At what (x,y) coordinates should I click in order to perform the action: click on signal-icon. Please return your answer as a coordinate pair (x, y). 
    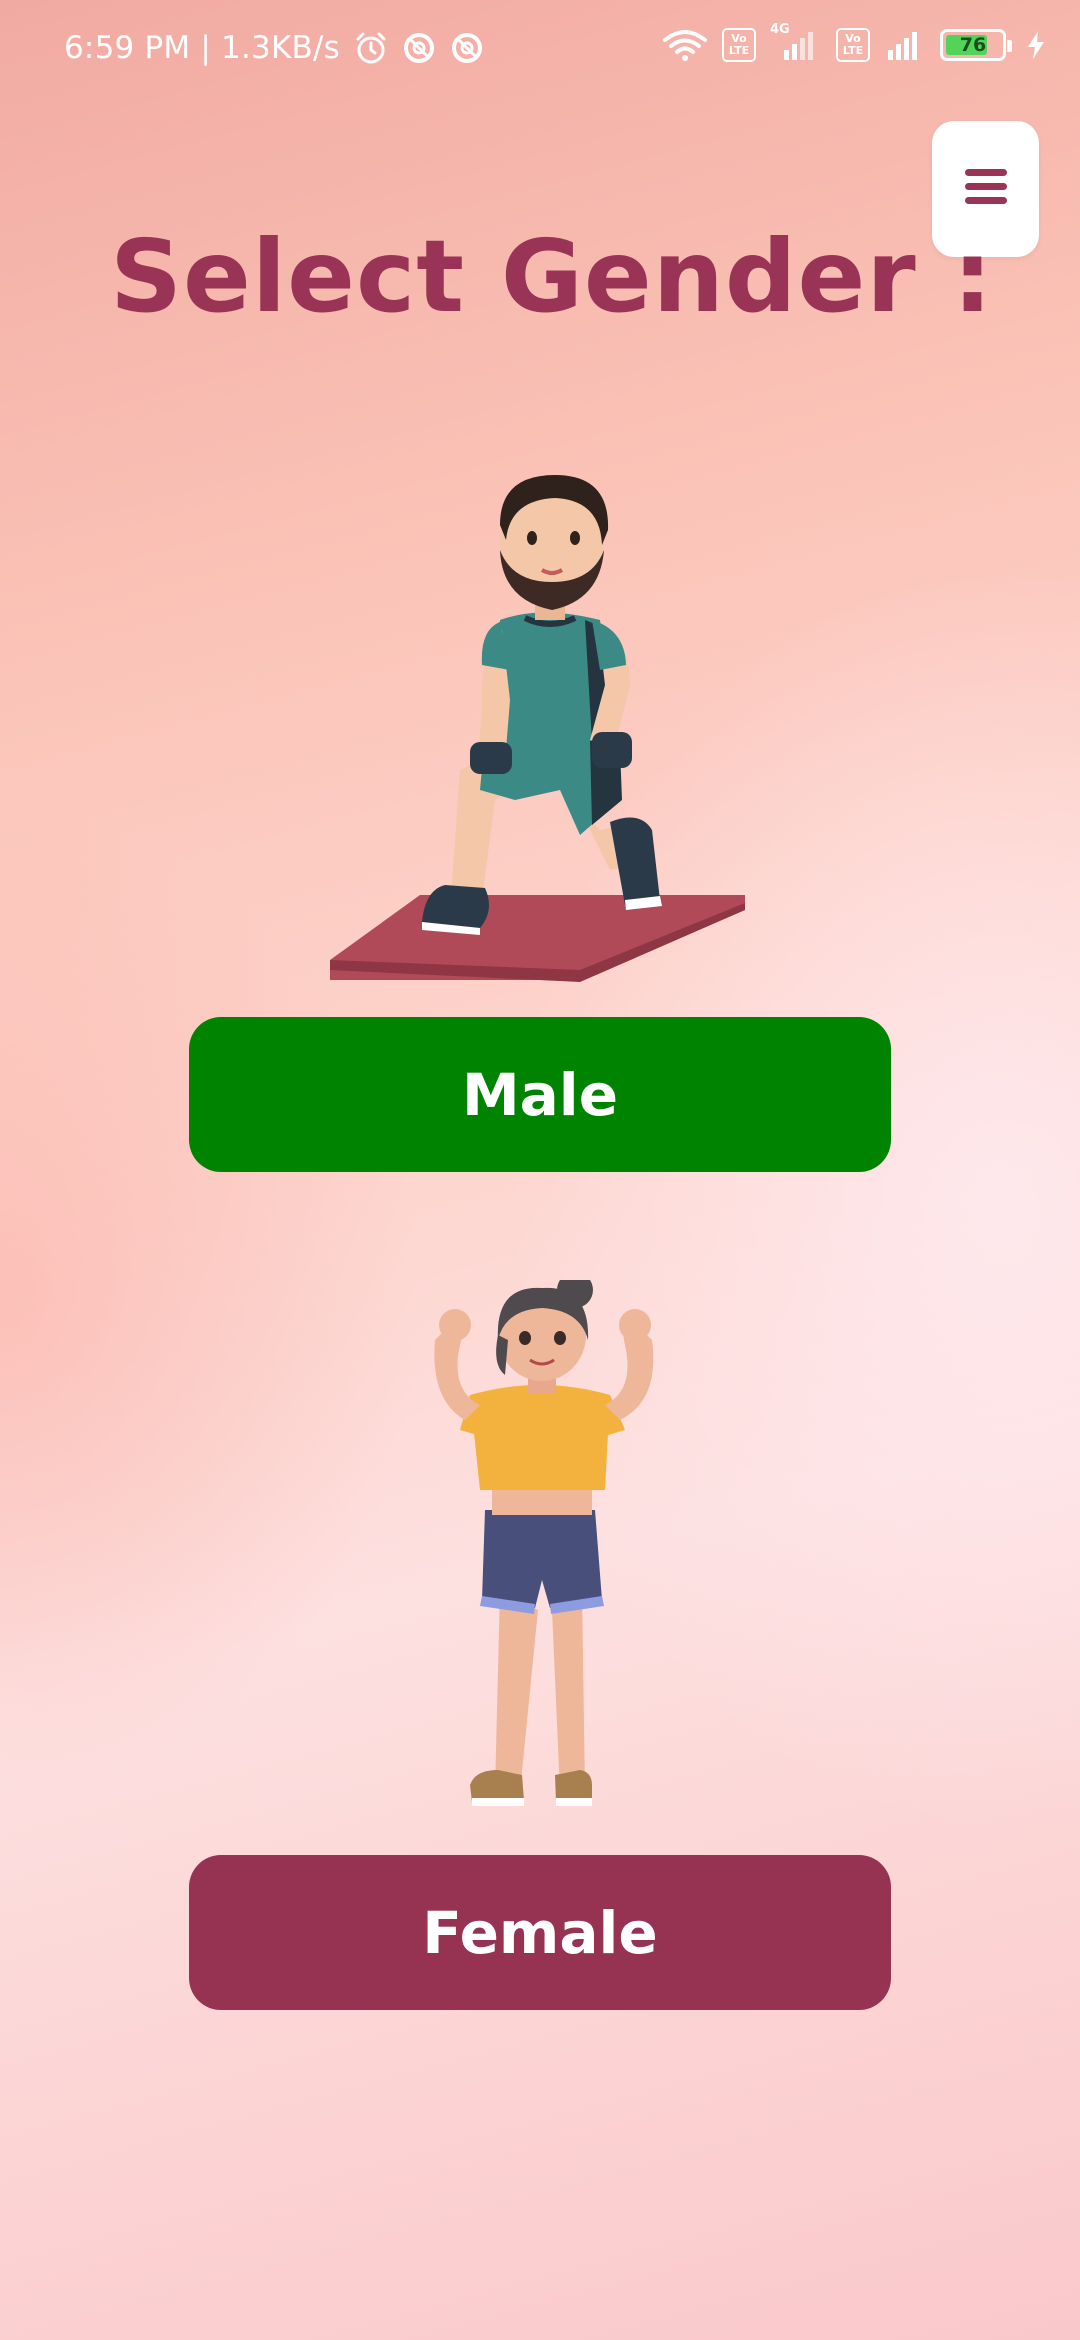
    Looking at the image, I should click on (905, 45).